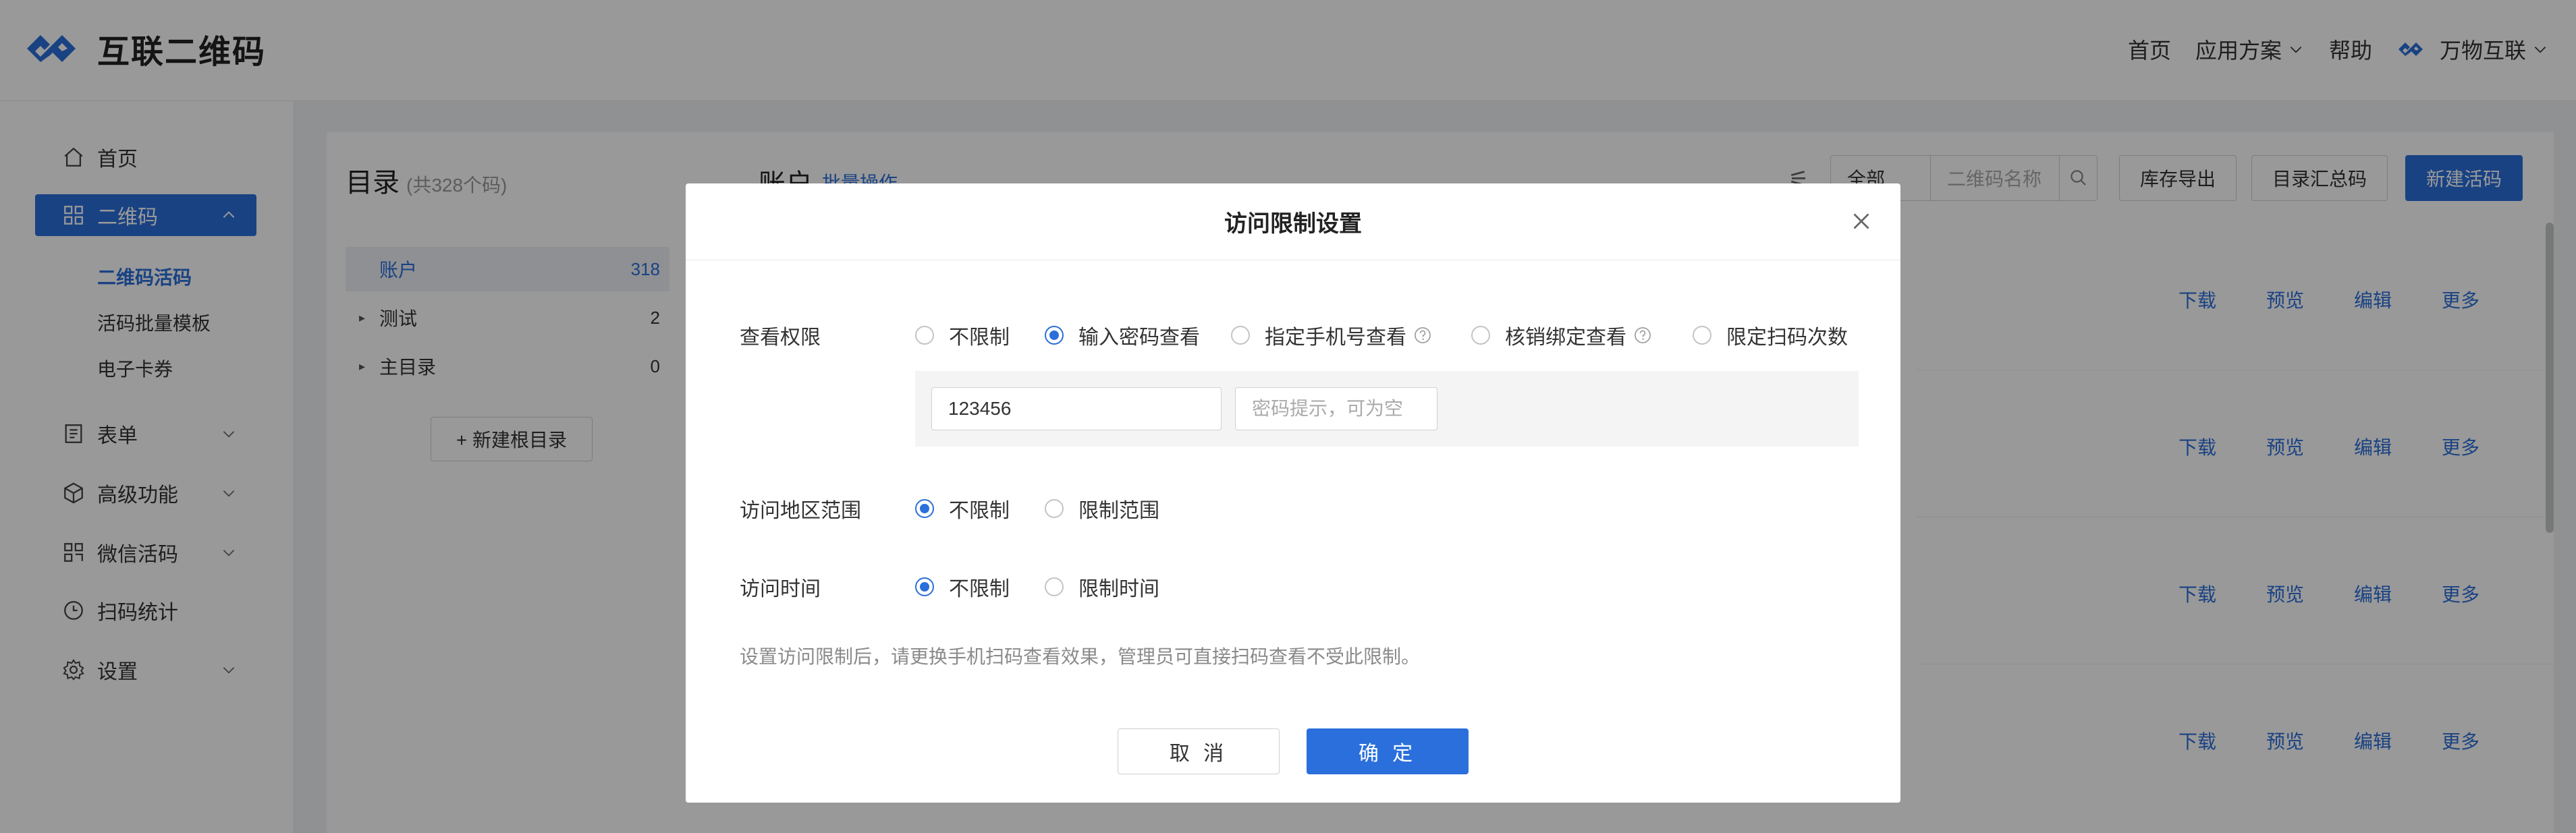  Describe the element at coordinates (1199, 751) in the screenshot. I see `cancel-button: 取 消` at that location.